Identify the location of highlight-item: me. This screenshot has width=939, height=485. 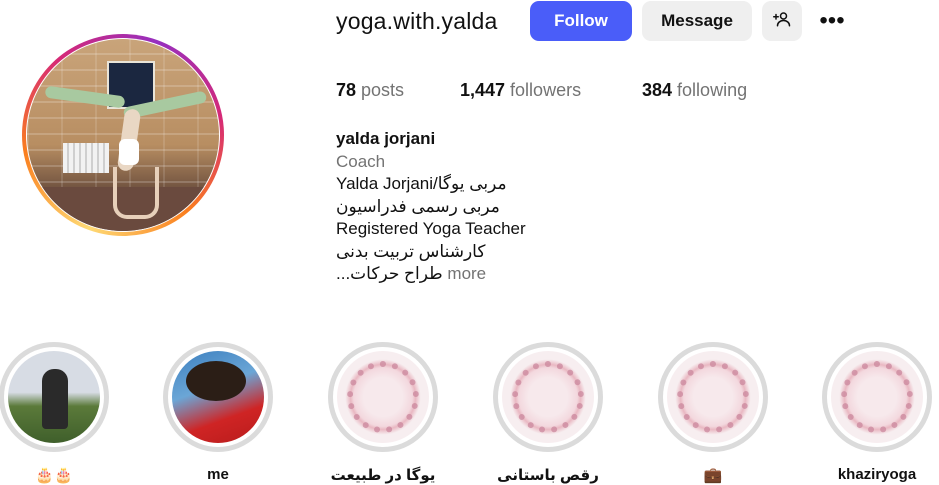
(218, 412).